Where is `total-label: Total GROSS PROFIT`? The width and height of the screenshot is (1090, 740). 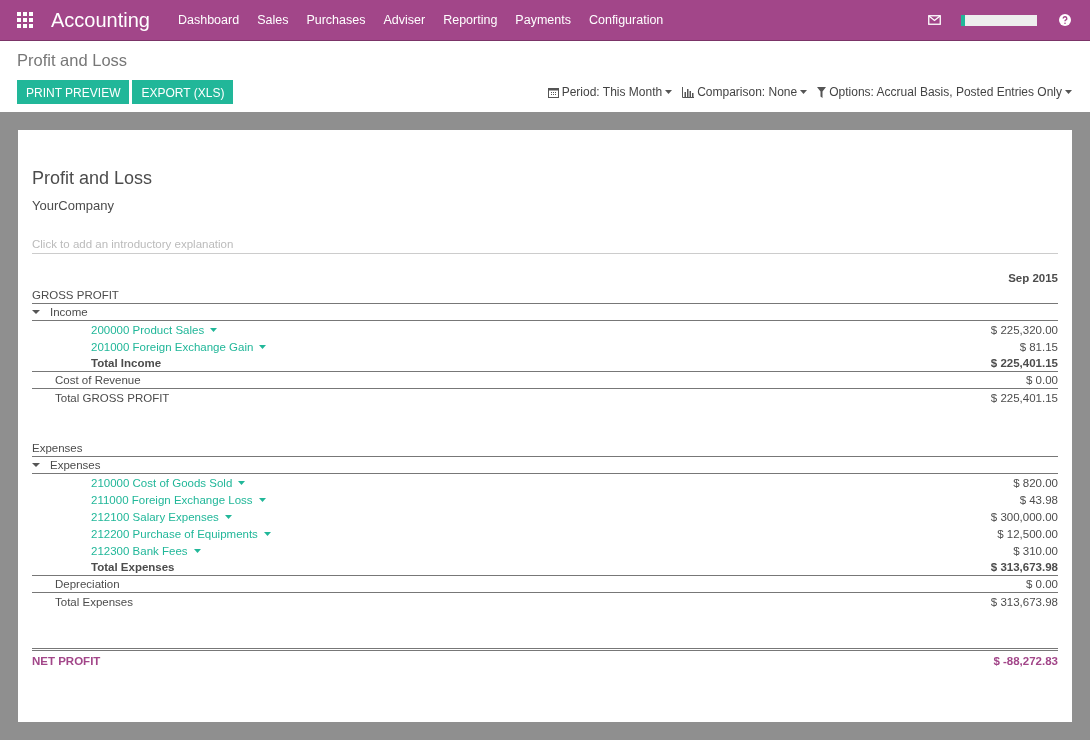
total-label: Total GROSS PROFIT is located at coordinates (112, 397).